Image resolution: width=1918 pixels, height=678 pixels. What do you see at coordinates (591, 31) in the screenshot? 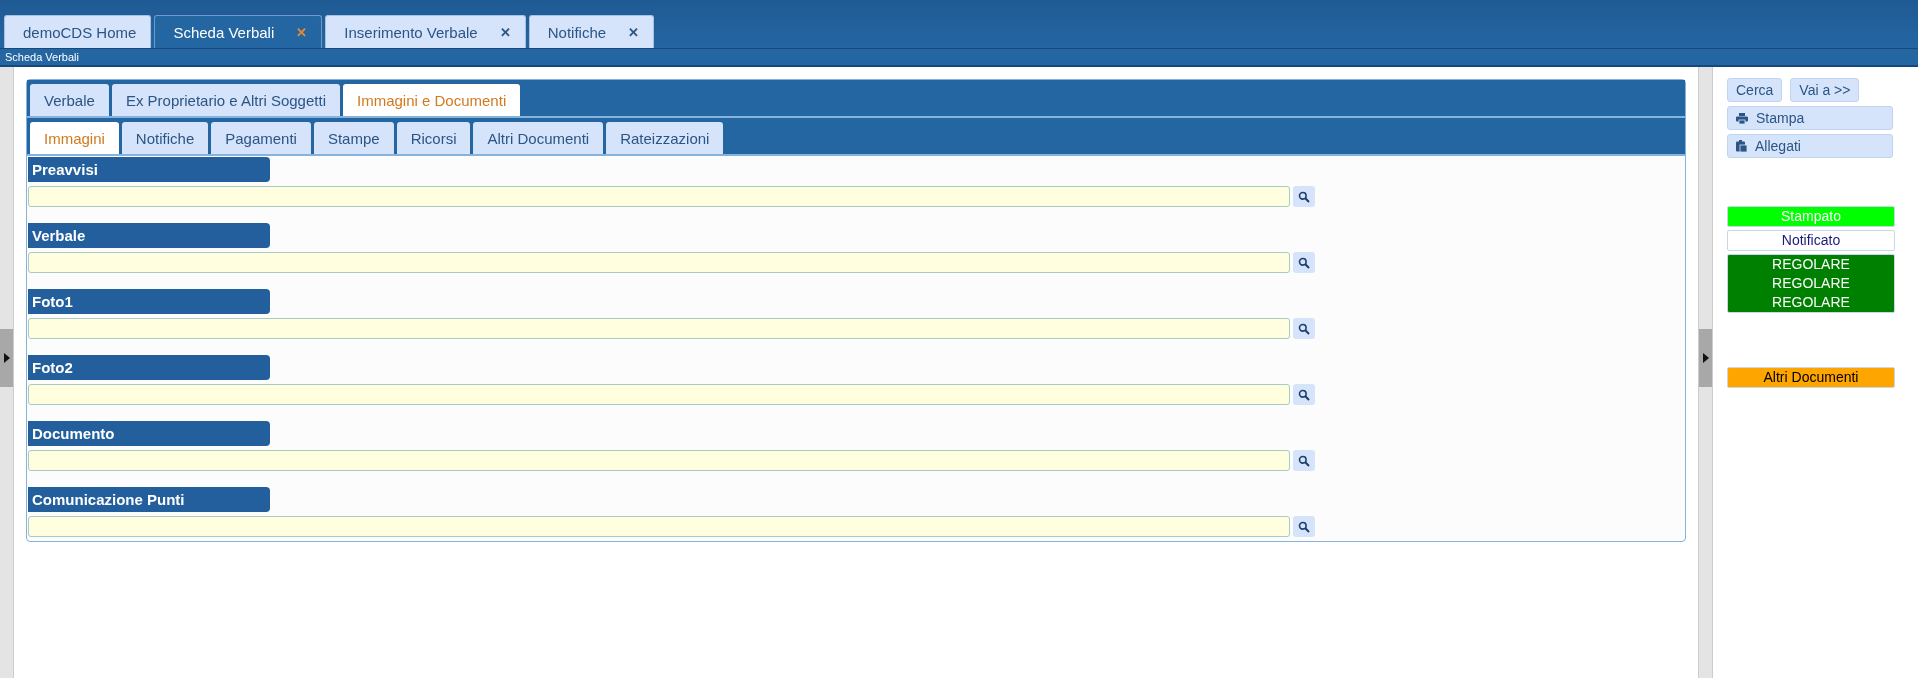
I see `window-tab: Notifiche ✕` at bounding box center [591, 31].